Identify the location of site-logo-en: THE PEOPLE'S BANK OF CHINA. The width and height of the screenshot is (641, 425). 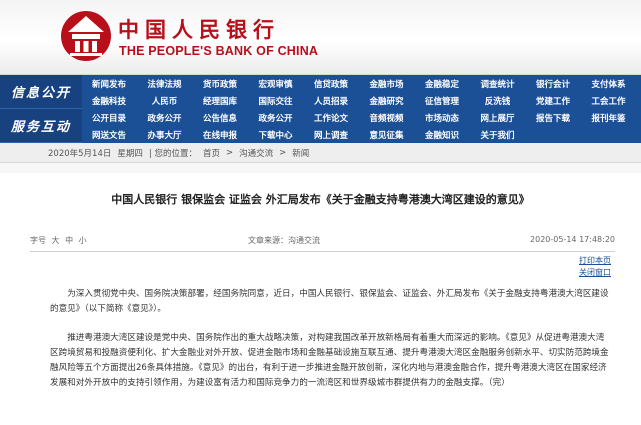
(218, 51).